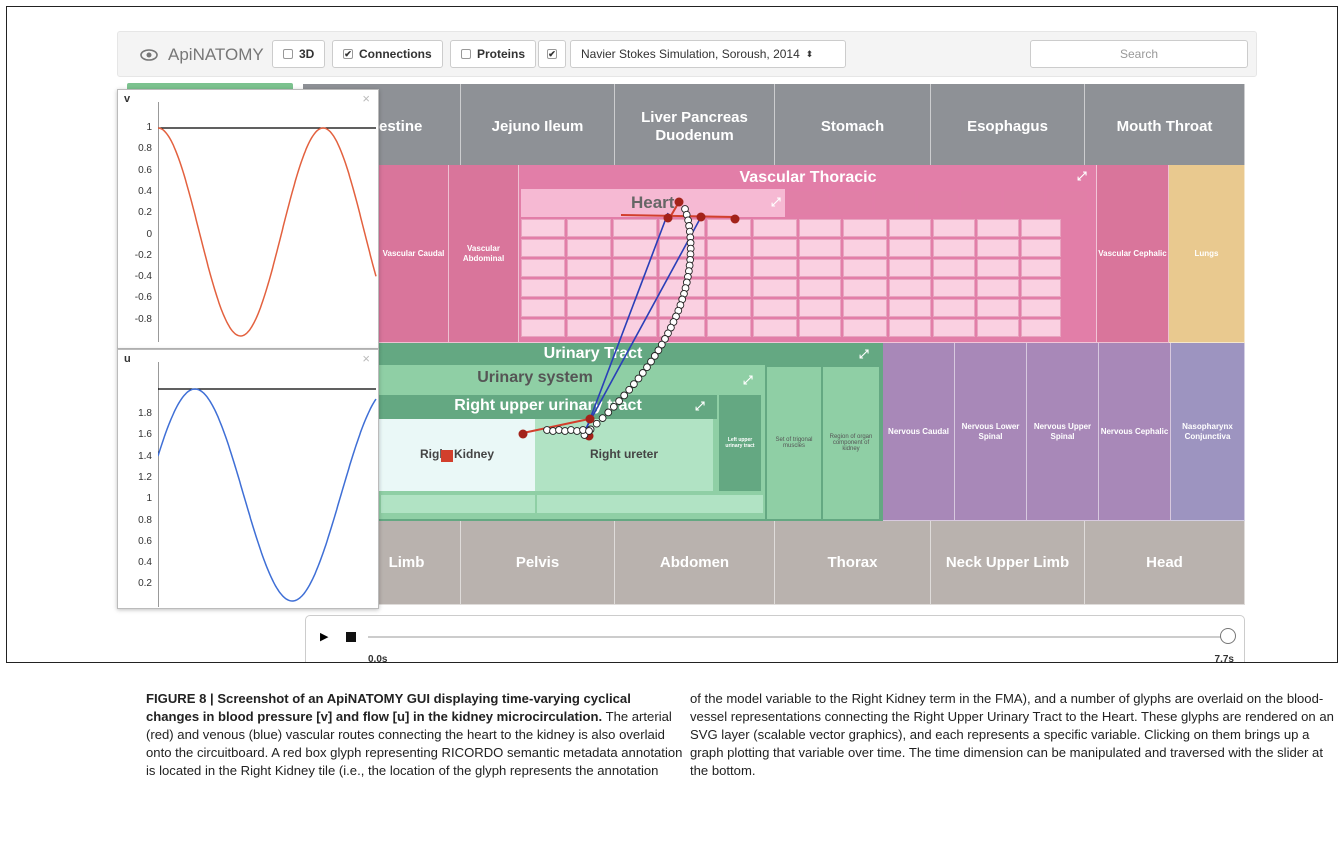 Image resolution: width=1344 pixels, height=853 pixels. Describe the element at coordinates (1228, 636) in the screenshot. I see `time-slider-thumb` at that location.